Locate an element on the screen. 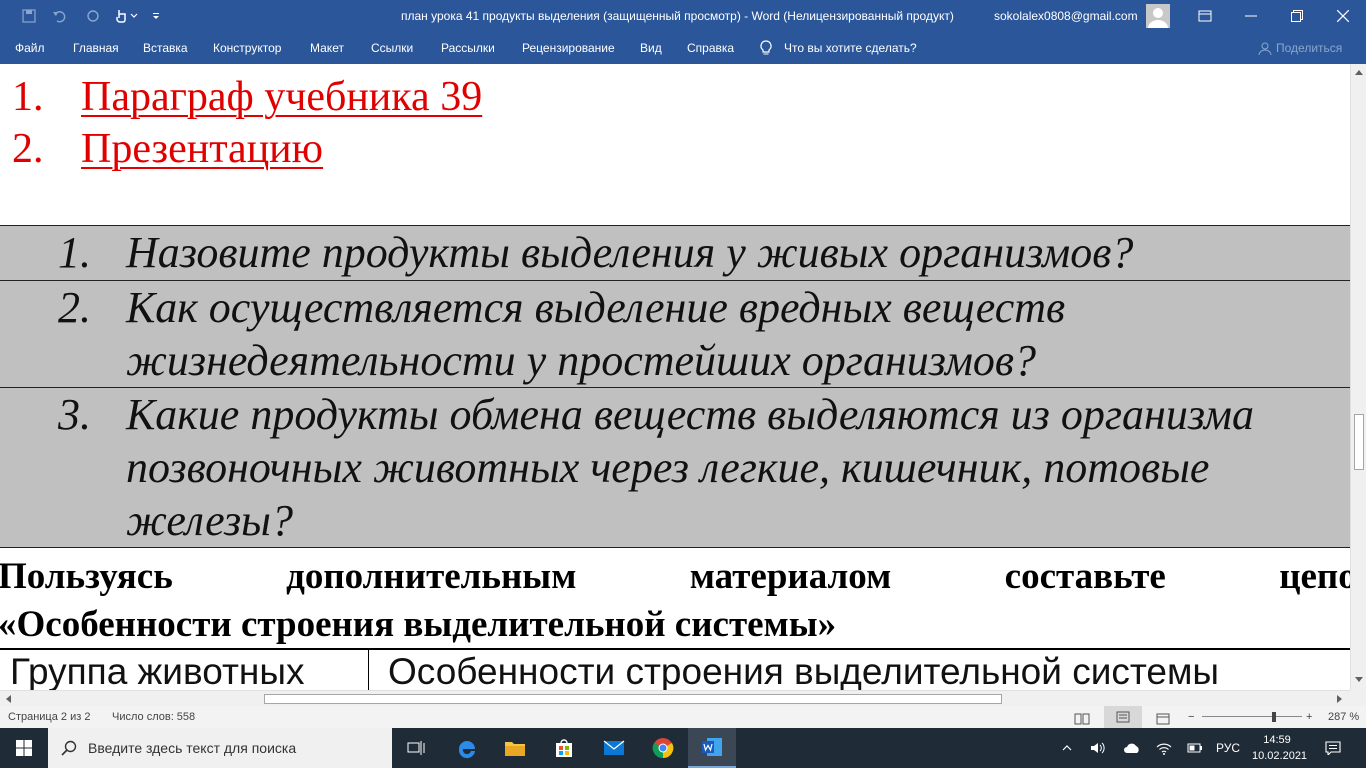  web-layout-icon is located at coordinates (1163, 718).